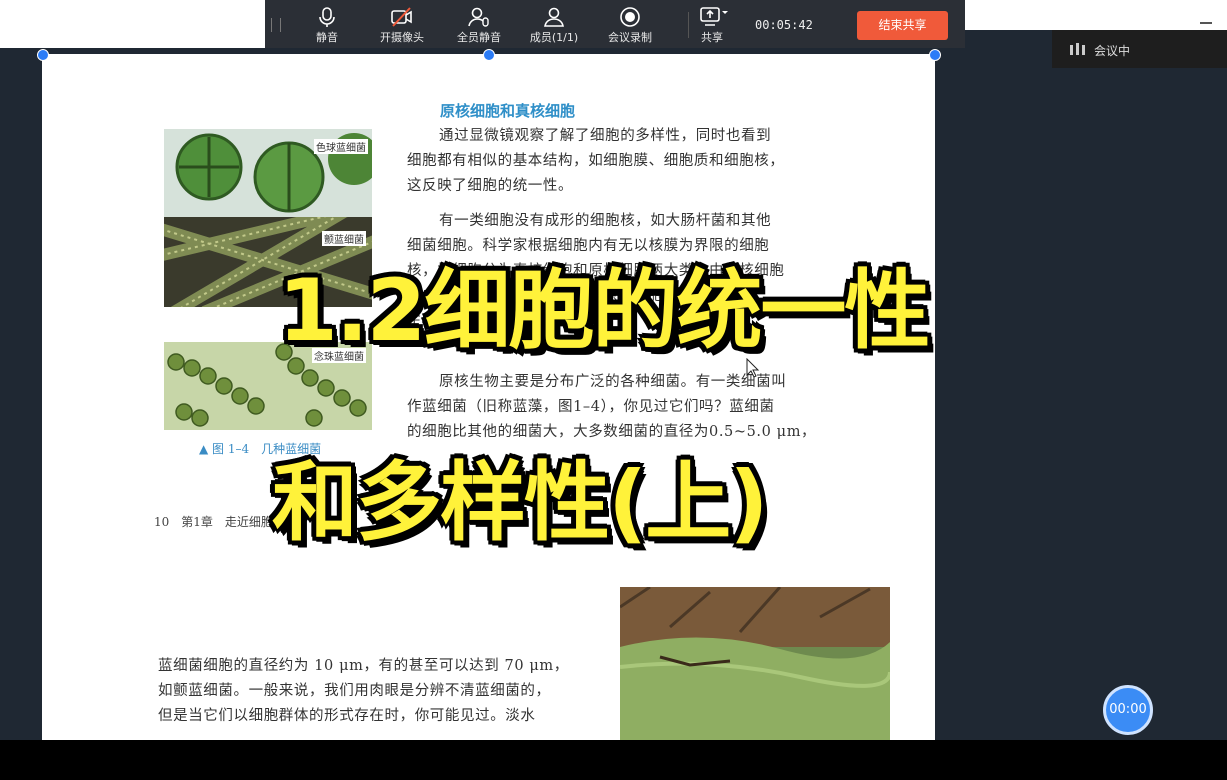 Image resolution: width=1227 pixels, height=780 pixels. What do you see at coordinates (478, 17) in the screenshot?
I see `mute-all-icon` at bounding box center [478, 17].